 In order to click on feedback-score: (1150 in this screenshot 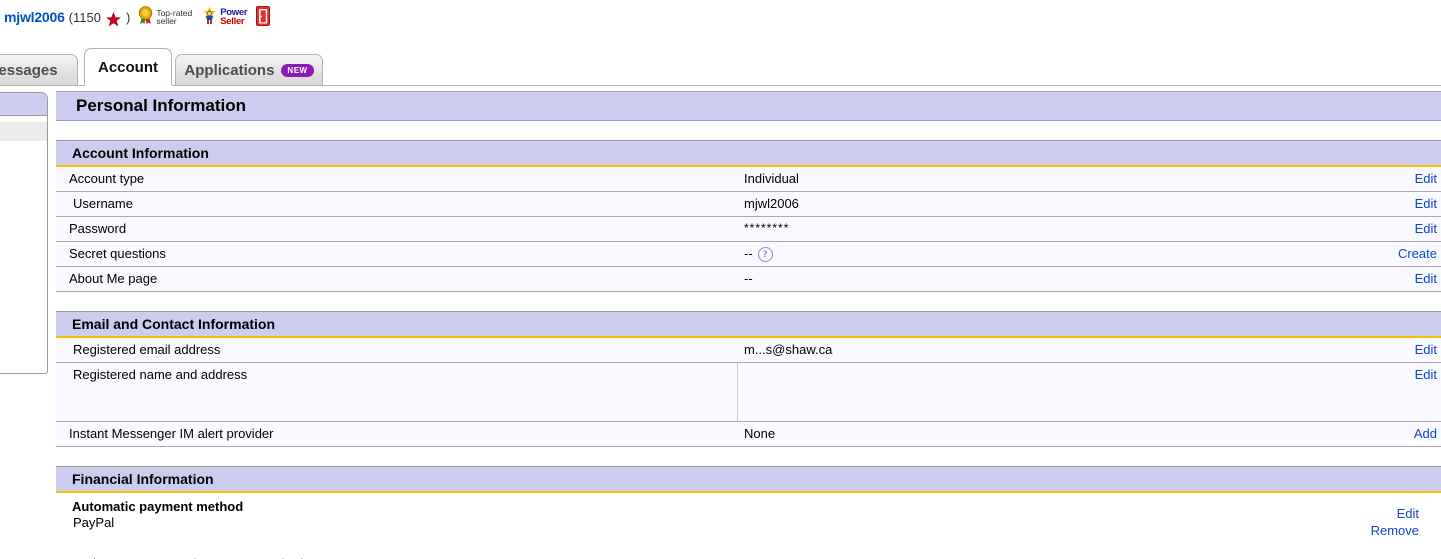, I will do `click(85, 17)`.